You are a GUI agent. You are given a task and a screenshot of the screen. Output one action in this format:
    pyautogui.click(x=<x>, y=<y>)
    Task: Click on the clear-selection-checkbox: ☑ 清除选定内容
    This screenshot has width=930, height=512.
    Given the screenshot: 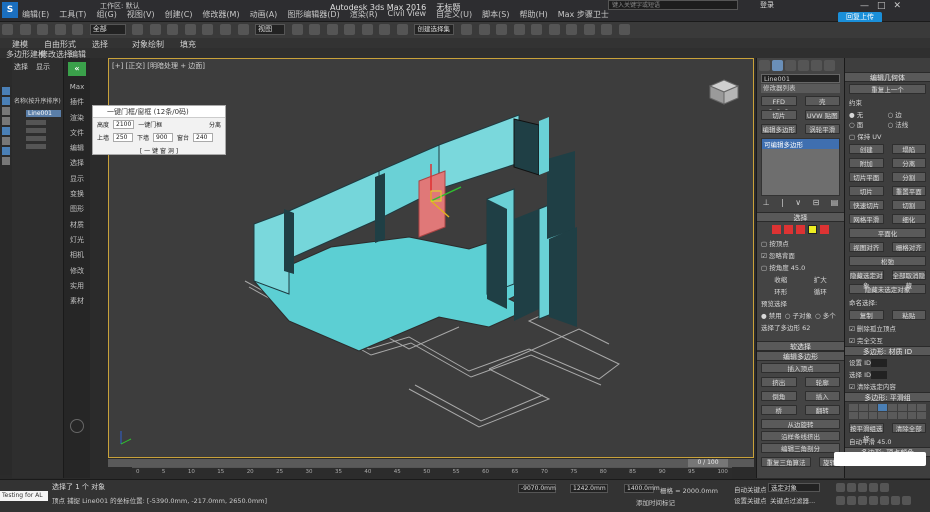 What is the action you would take?
    pyautogui.click(x=887, y=386)
    